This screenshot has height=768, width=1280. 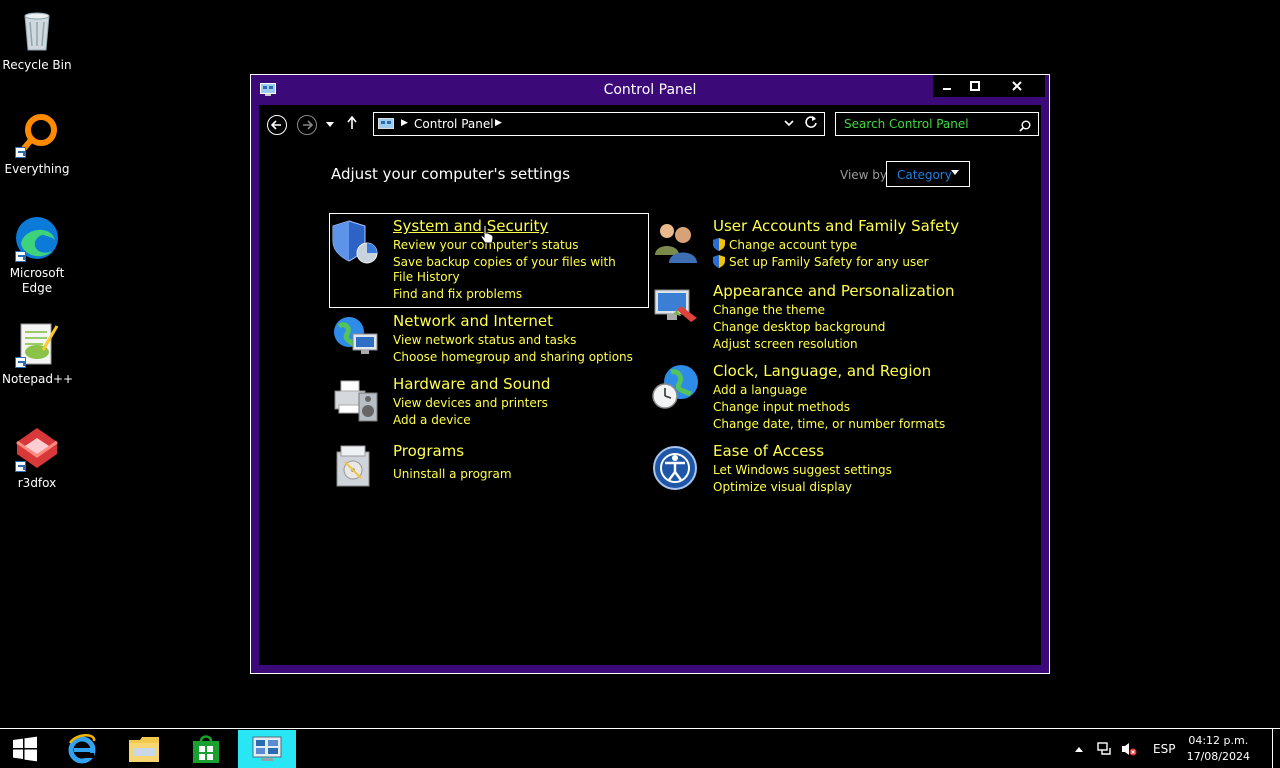 What do you see at coordinates (37, 65) in the screenshot?
I see `desktop-icon-label: Recycle Bin` at bounding box center [37, 65].